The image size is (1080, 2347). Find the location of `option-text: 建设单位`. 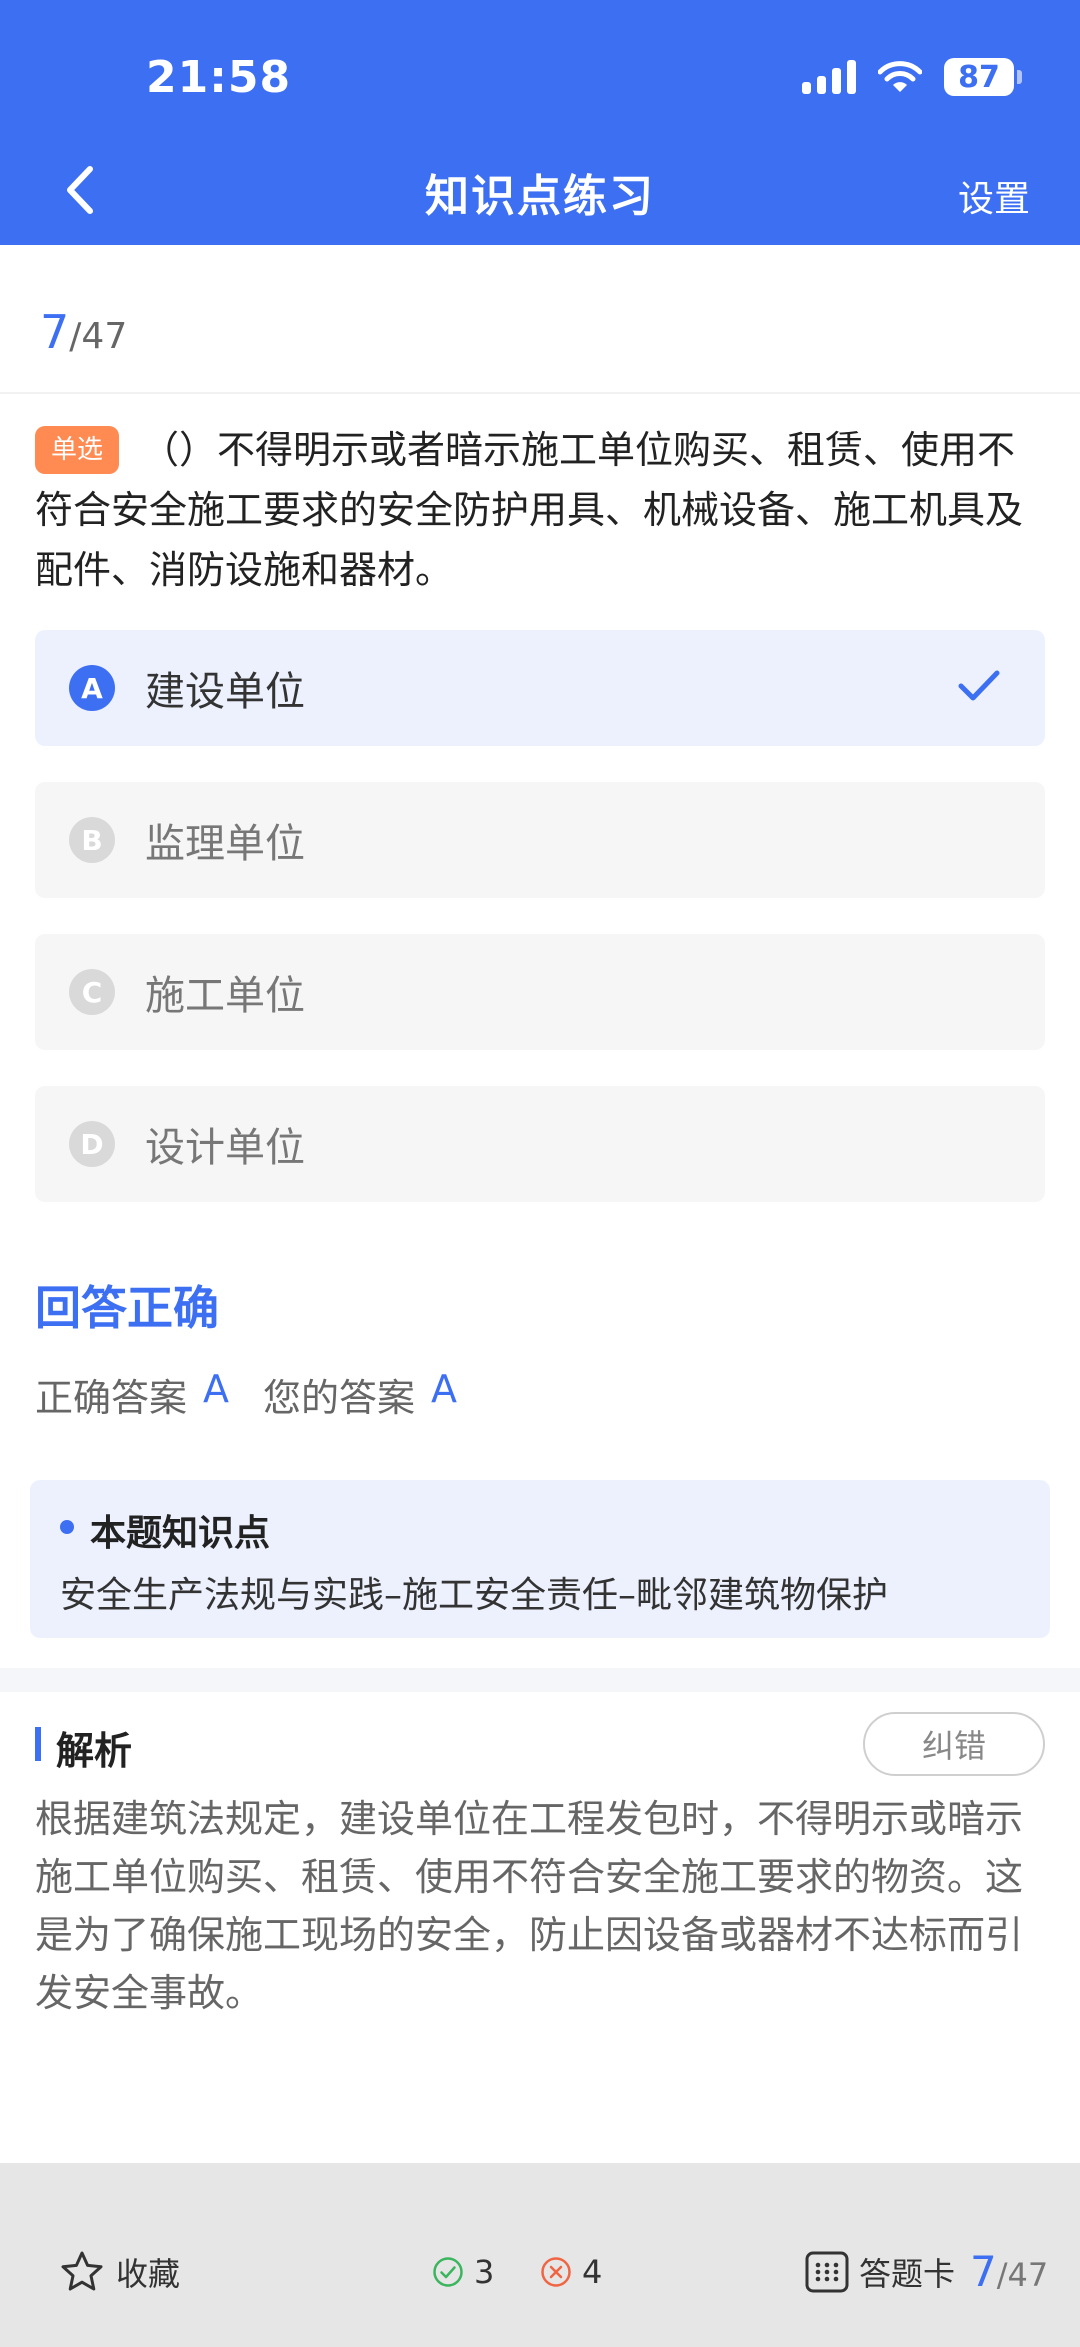

option-text: 建设单位 is located at coordinates (225, 692).